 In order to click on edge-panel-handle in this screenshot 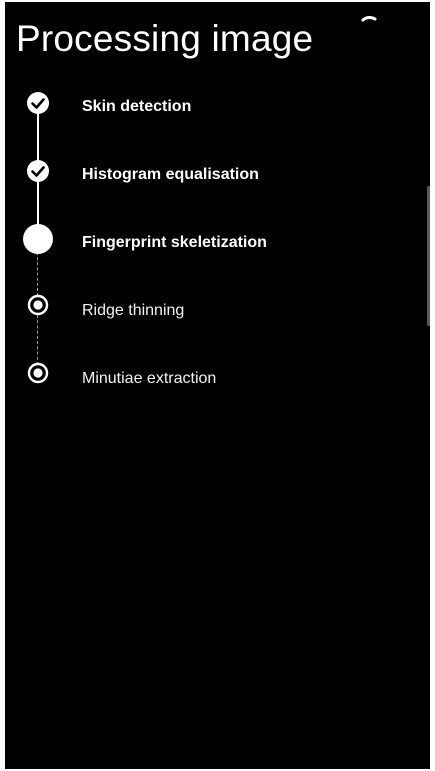, I will do `click(428, 256)`.